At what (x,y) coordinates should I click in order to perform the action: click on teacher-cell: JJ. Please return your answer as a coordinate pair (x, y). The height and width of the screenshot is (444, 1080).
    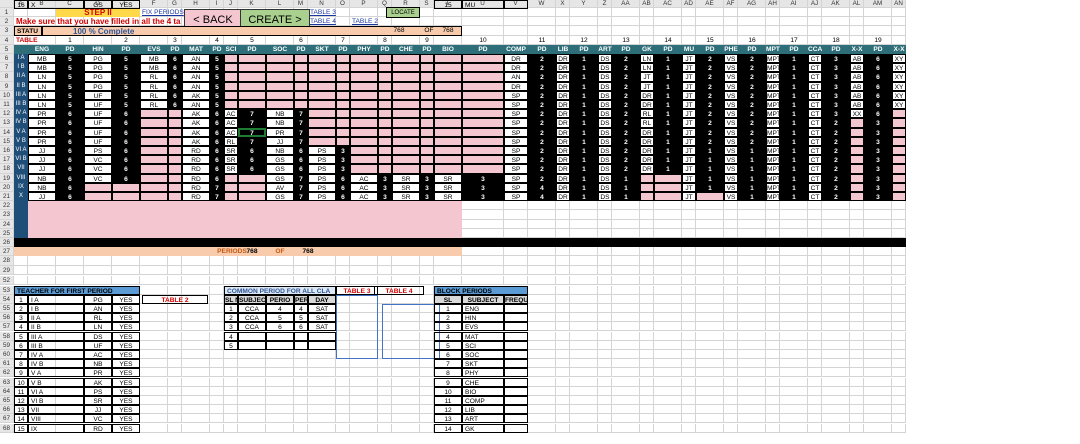
    Looking at the image, I should click on (42, 169).